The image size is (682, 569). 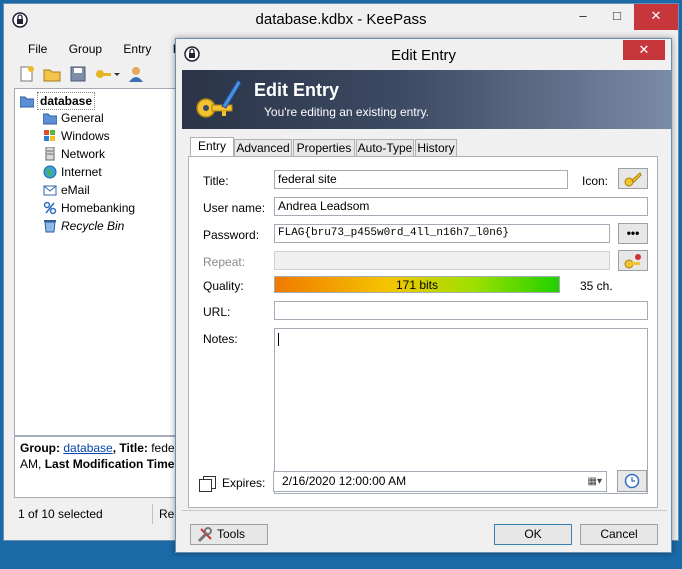 What do you see at coordinates (442, 260) in the screenshot?
I see `repeat-password-field` at bounding box center [442, 260].